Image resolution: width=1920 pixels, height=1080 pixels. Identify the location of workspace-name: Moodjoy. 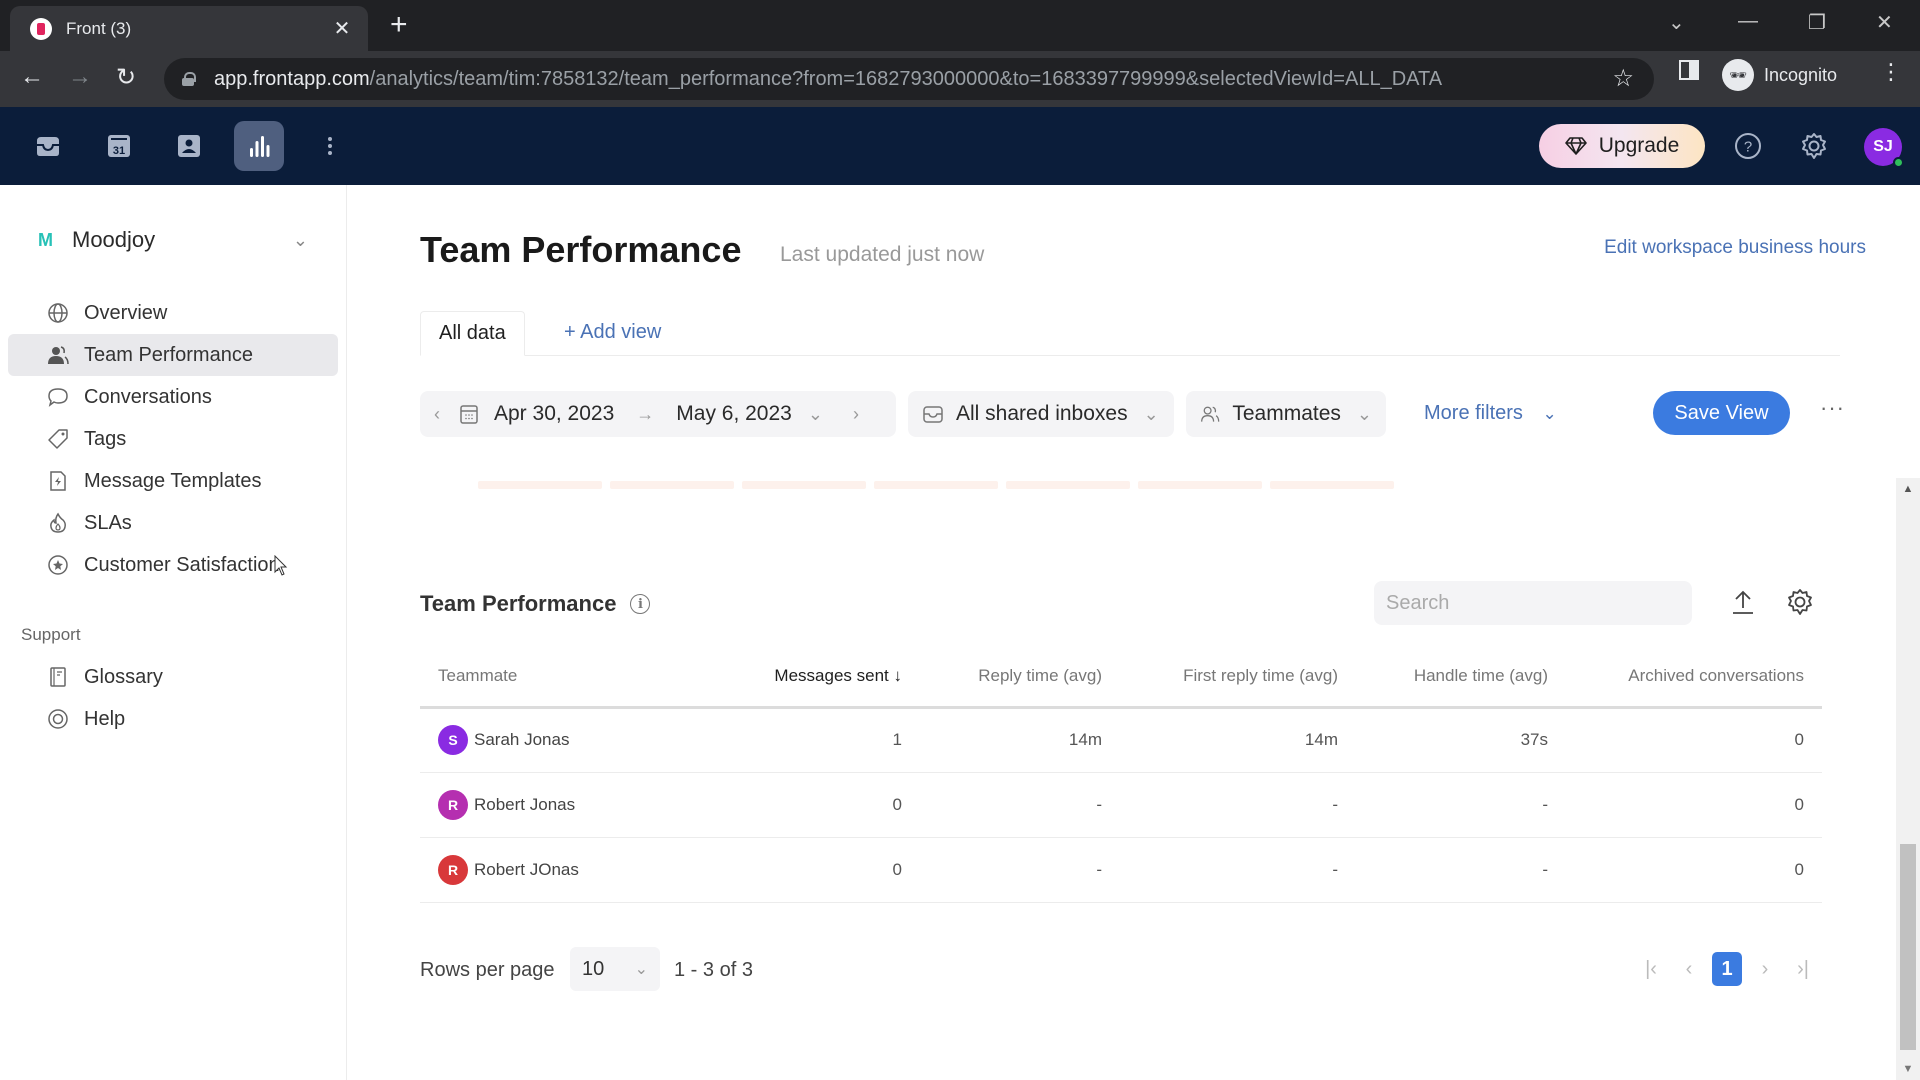
(114, 239).